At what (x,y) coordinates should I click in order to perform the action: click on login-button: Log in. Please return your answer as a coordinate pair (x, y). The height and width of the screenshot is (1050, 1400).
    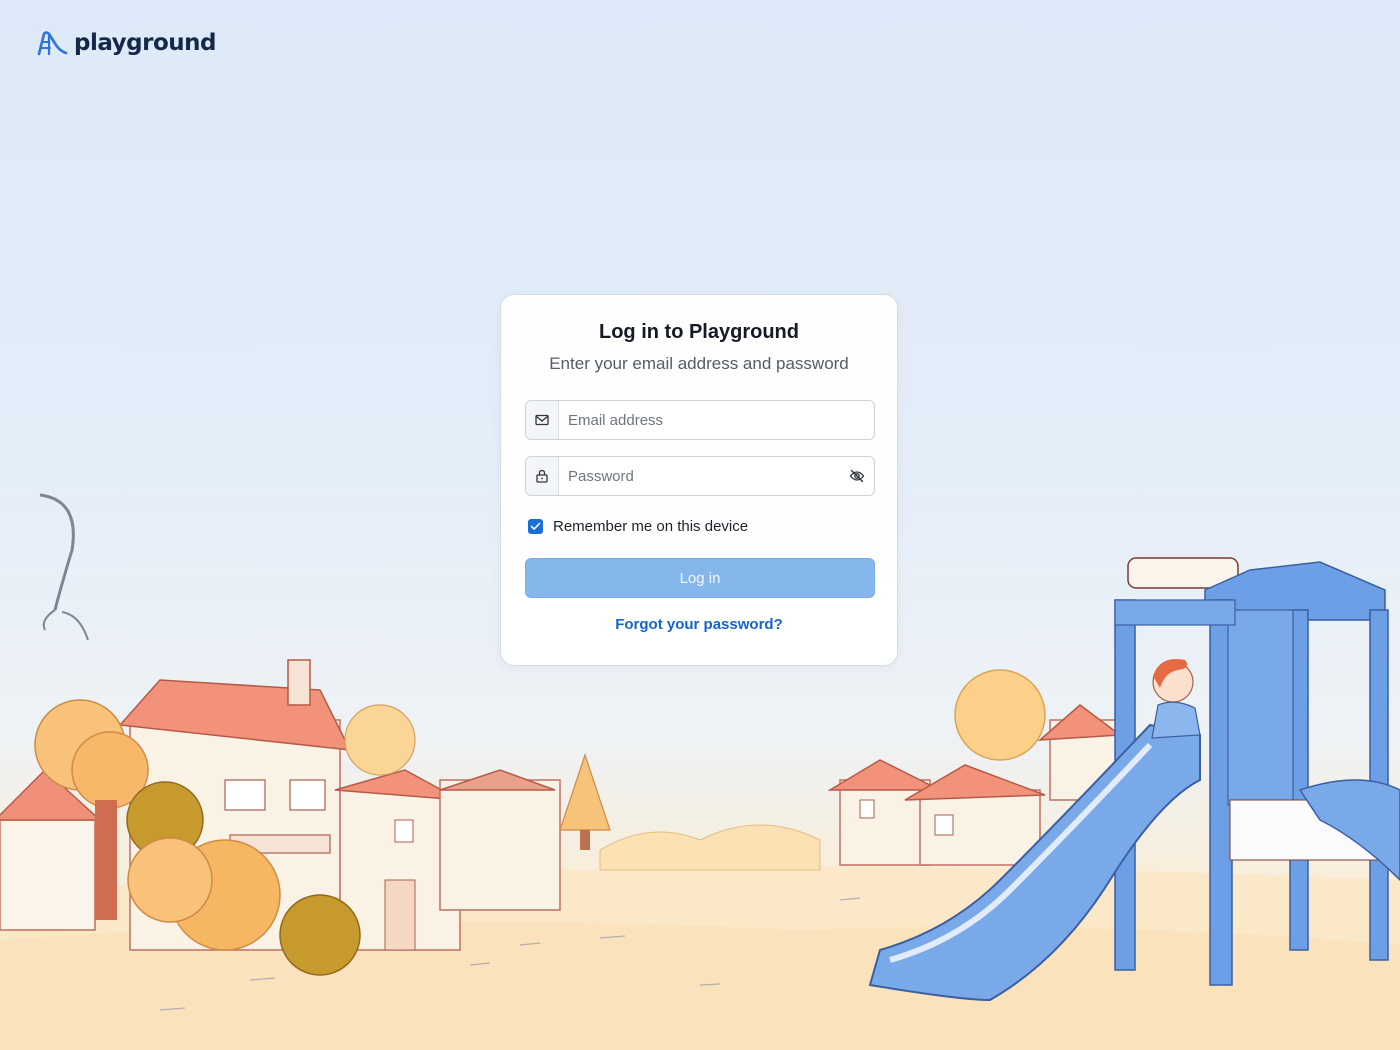
    Looking at the image, I should click on (700, 578).